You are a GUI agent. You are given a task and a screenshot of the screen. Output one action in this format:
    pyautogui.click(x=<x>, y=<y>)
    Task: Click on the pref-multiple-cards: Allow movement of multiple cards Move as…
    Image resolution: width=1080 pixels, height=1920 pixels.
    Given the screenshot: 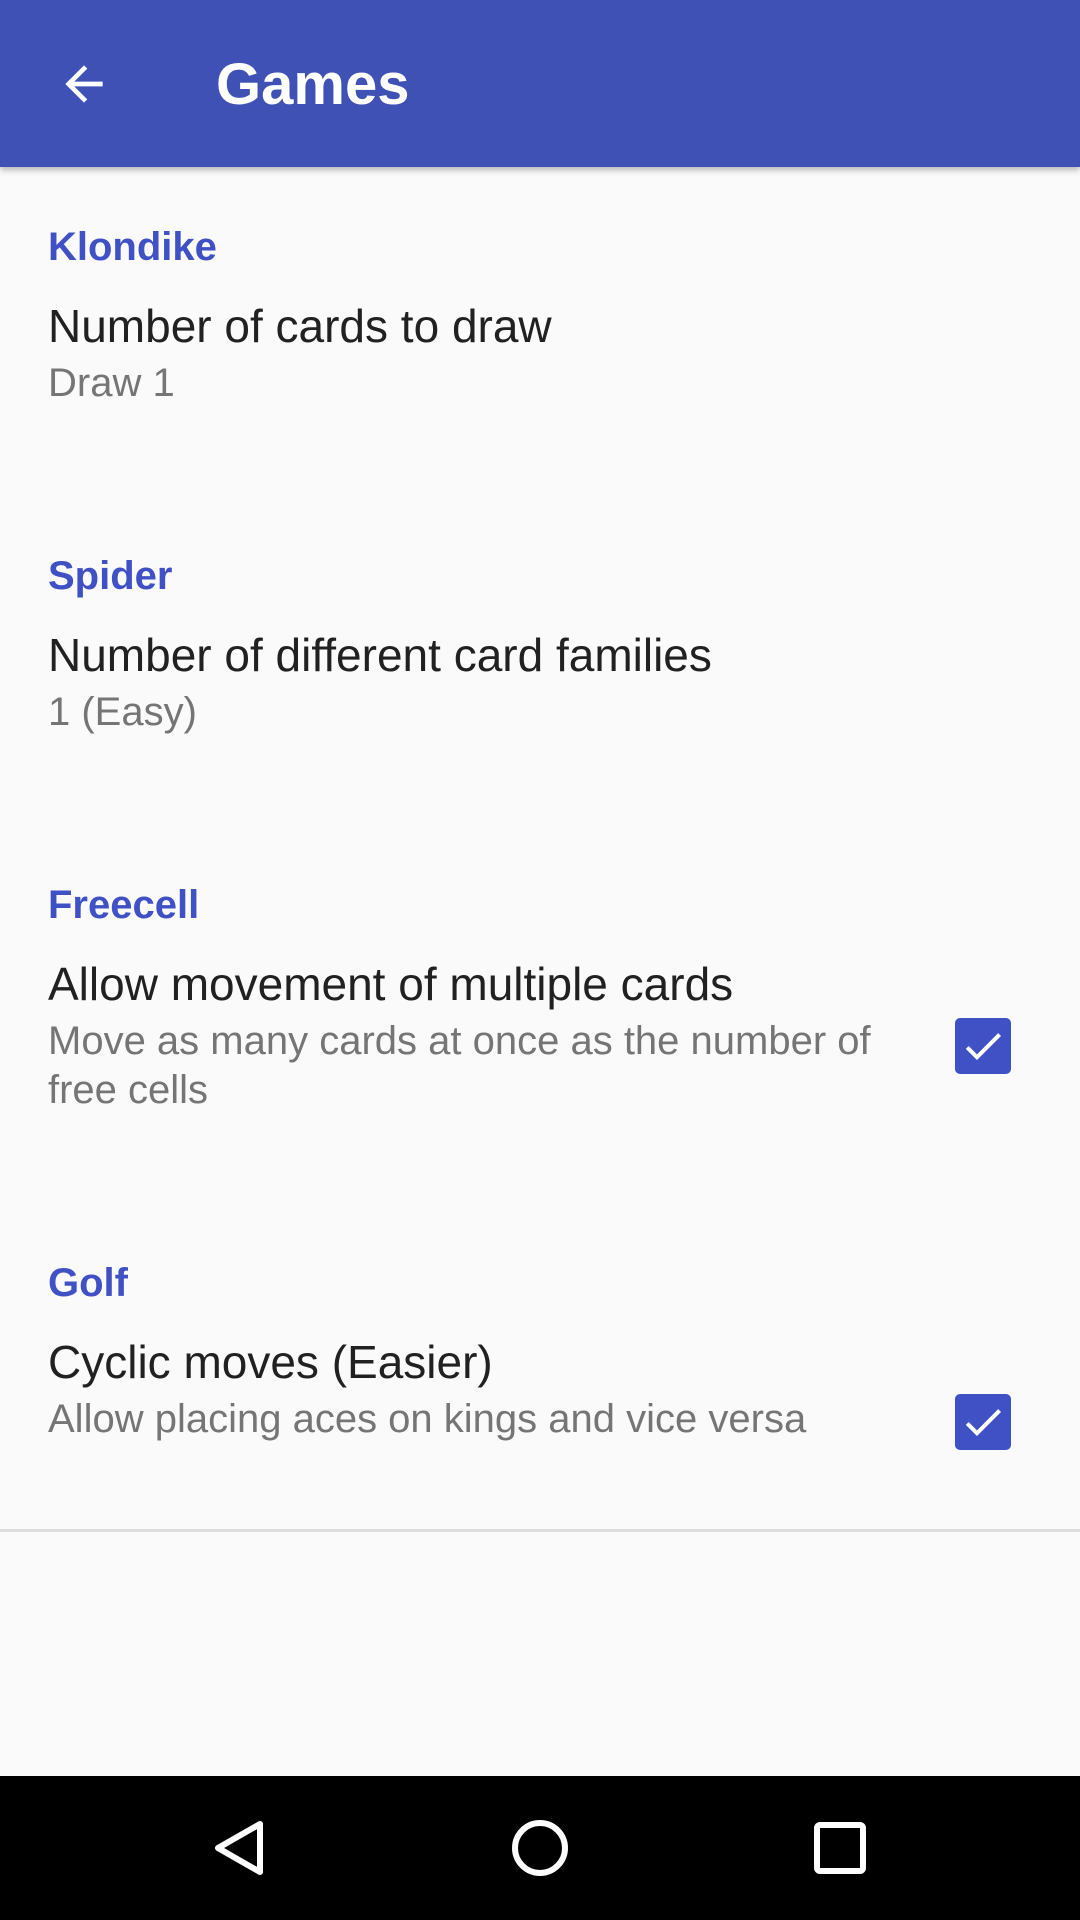 What is the action you would take?
    pyautogui.click(x=540, y=1056)
    